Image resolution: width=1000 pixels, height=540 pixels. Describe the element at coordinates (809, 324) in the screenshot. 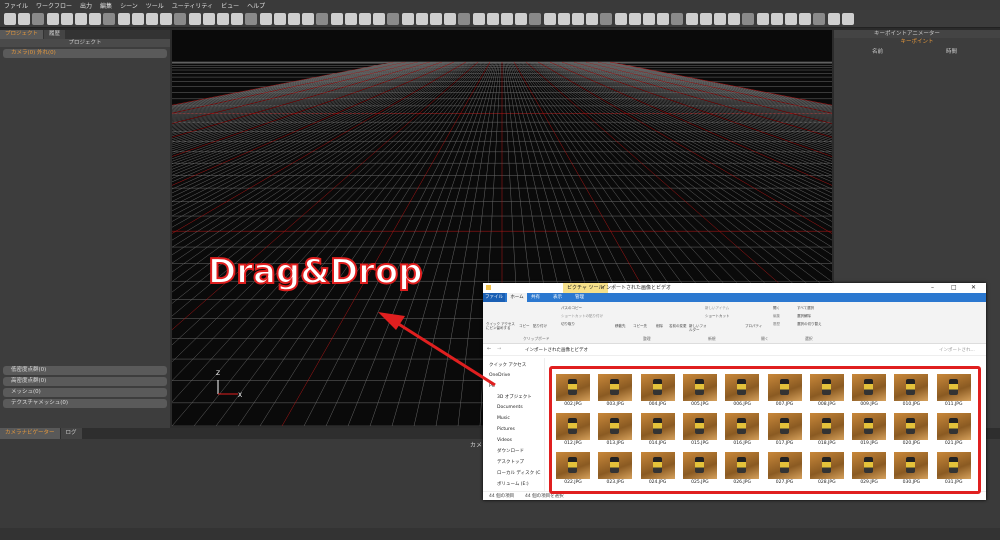

I see `invert-selection-button: 選択の切り替え` at that location.